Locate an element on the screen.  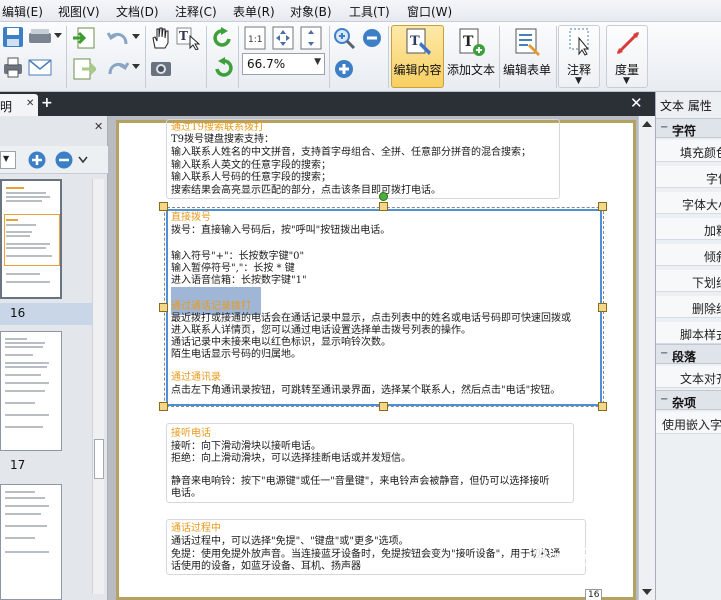
page-thumbnail-label: 16 is located at coordinates (18, 313).